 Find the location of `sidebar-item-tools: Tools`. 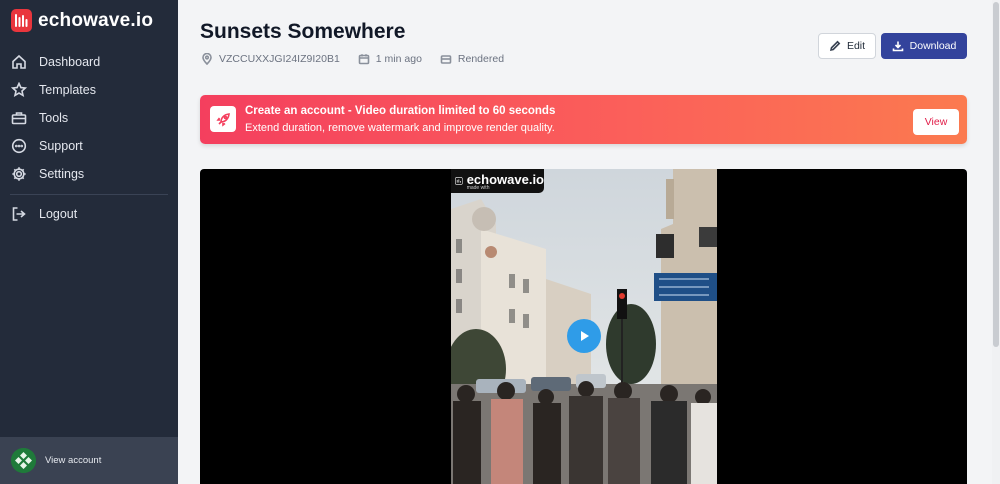

sidebar-item-tools: Tools is located at coordinates (89, 118).